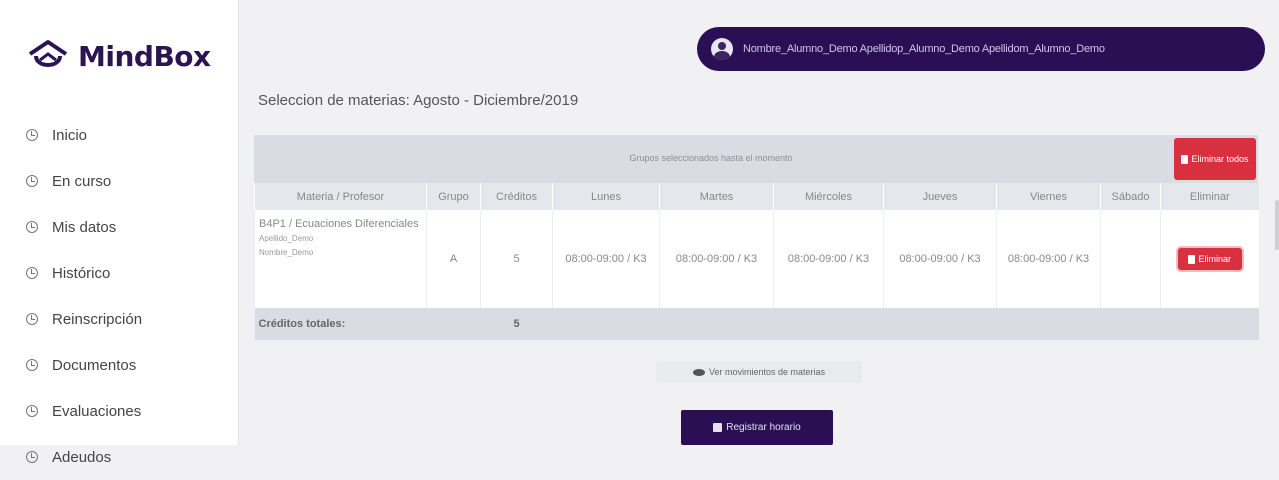  Describe the element at coordinates (516, 324) in the screenshot. I see `total-credits-value: 5` at that location.